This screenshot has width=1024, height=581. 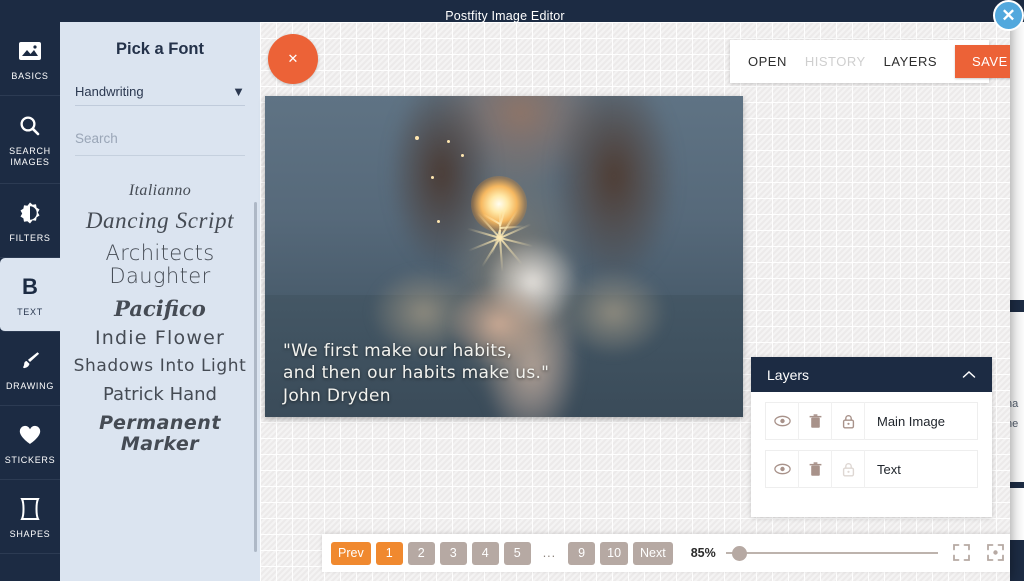 What do you see at coordinates (758, 61) in the screenshot?
I see `open-button: OPEN` at bounding box center [758, 61].